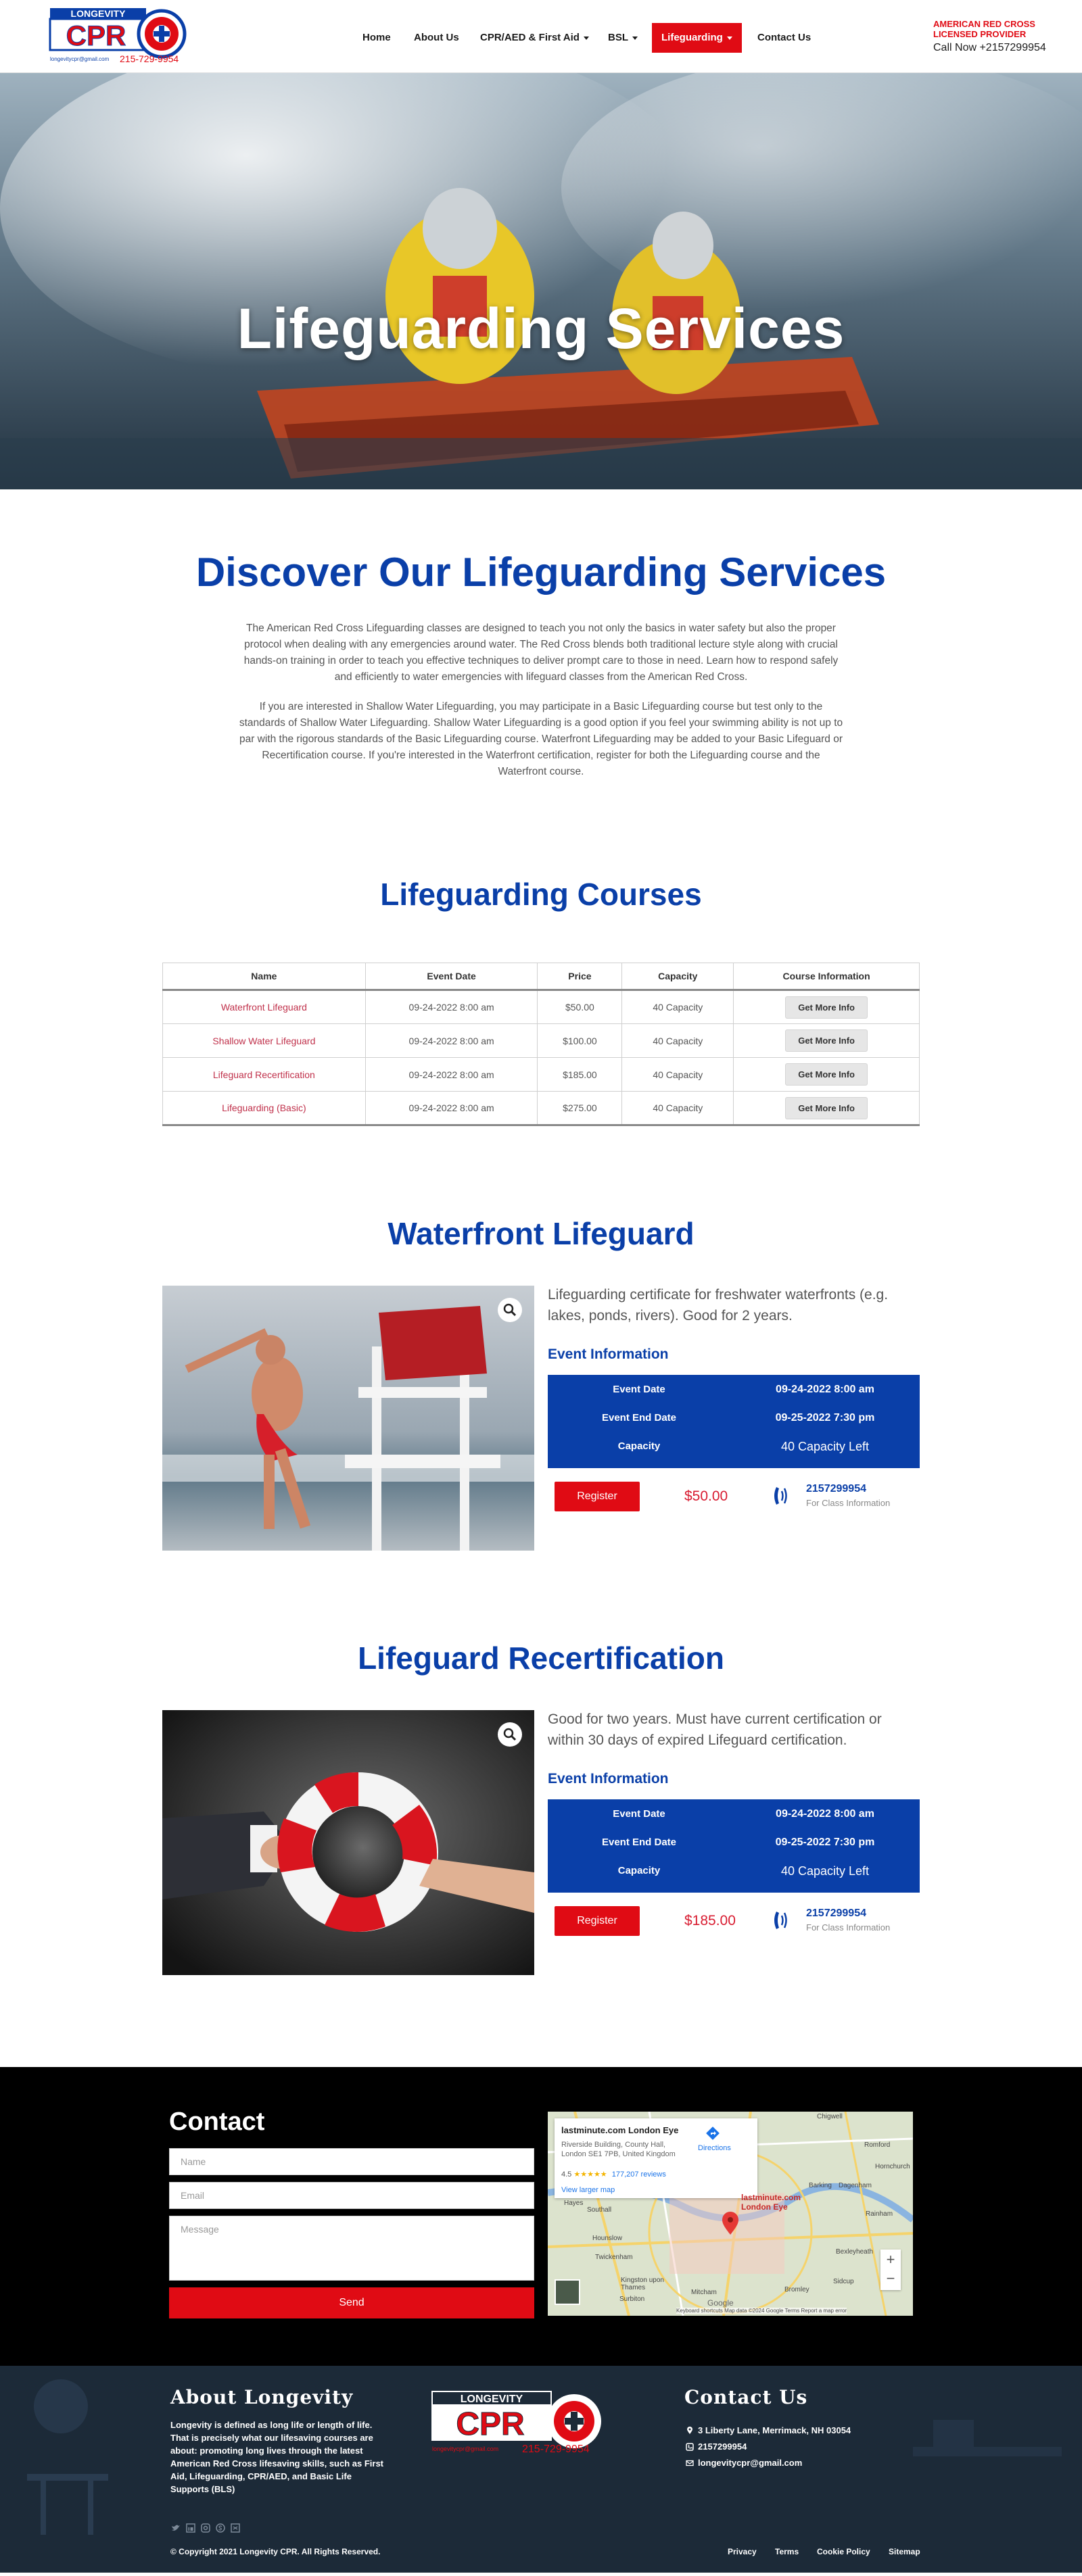 This screenshot has height=2576, width=1082. I want to click on col-capacity: Capacity, so click(678, 977).